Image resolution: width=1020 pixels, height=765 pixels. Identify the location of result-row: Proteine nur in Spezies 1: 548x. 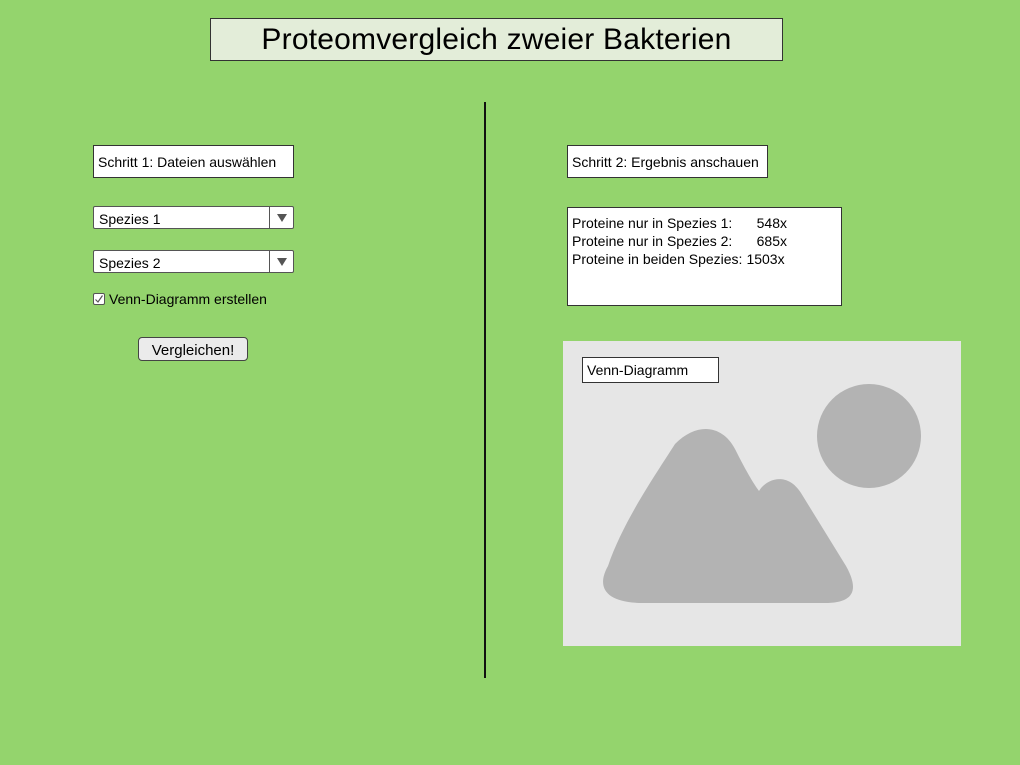
(704, 223).